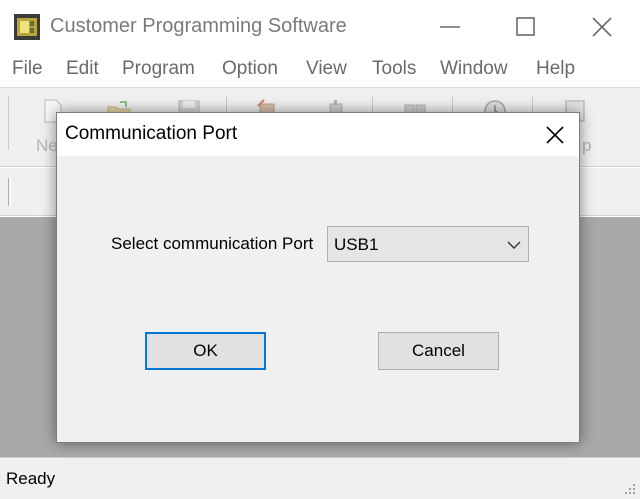 The image size is (640, 499). I want to click on menu-program: Program, so click(158, 69).